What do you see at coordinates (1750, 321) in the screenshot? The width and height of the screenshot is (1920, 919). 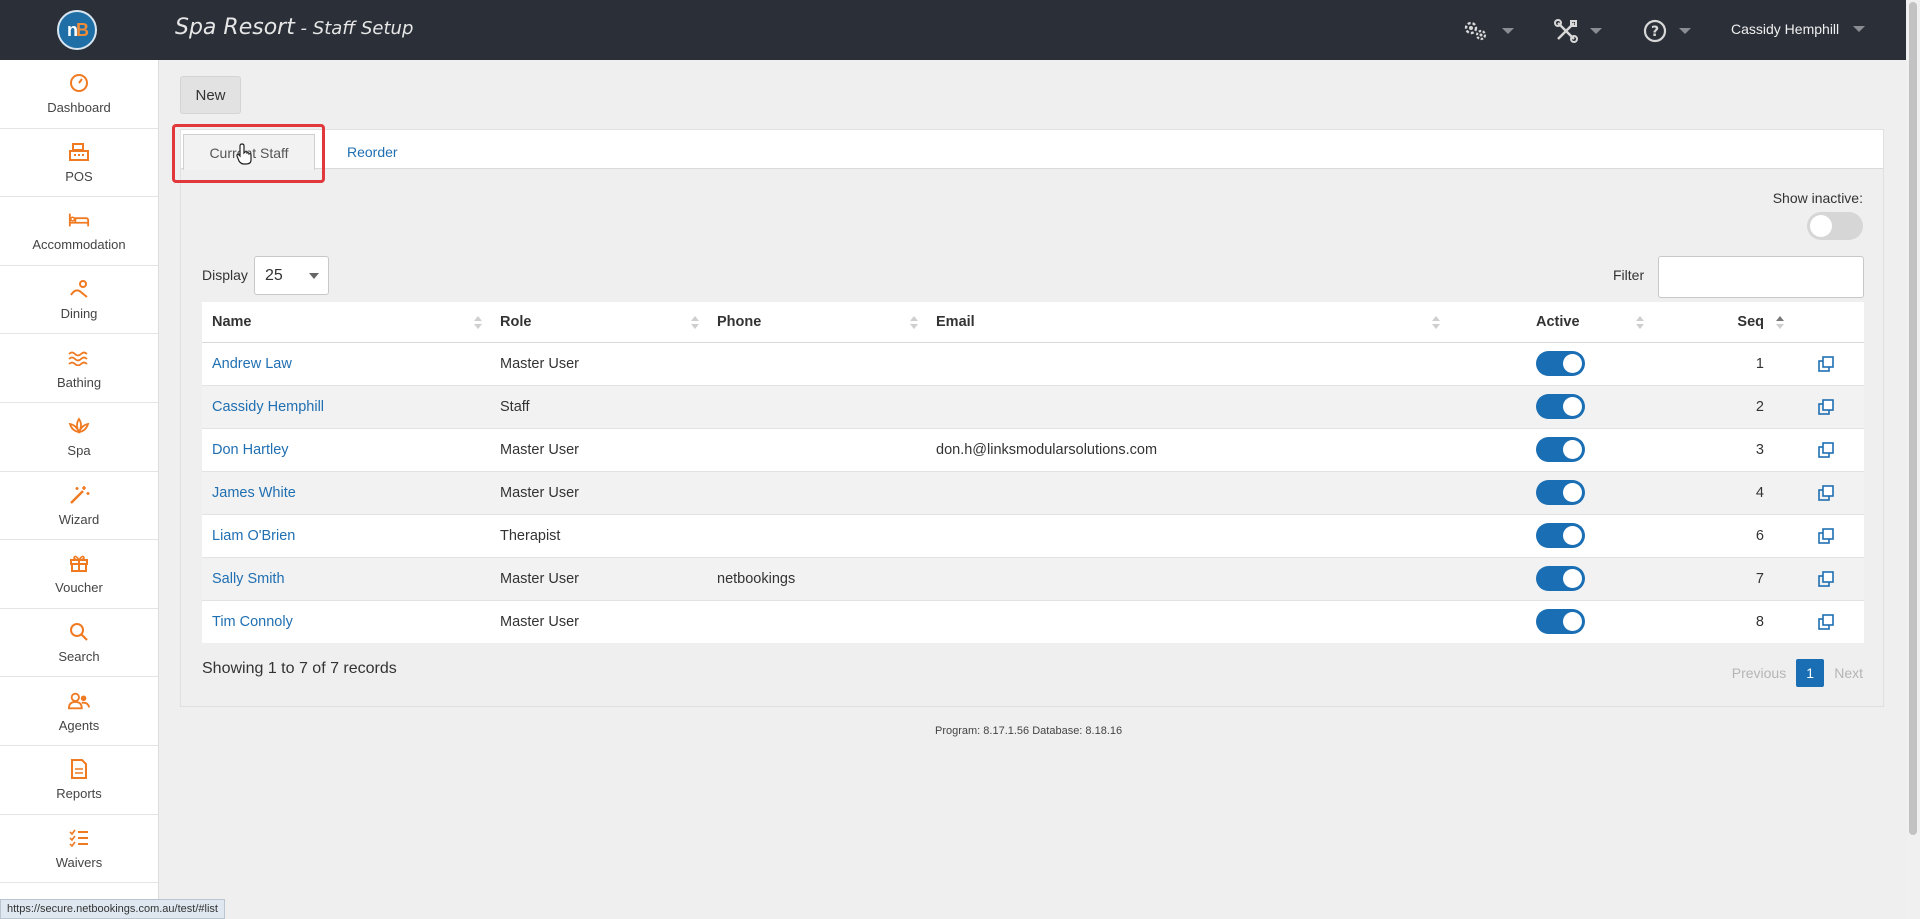 I see `column-header-label: Seq` at bounding box center [1750, 321].